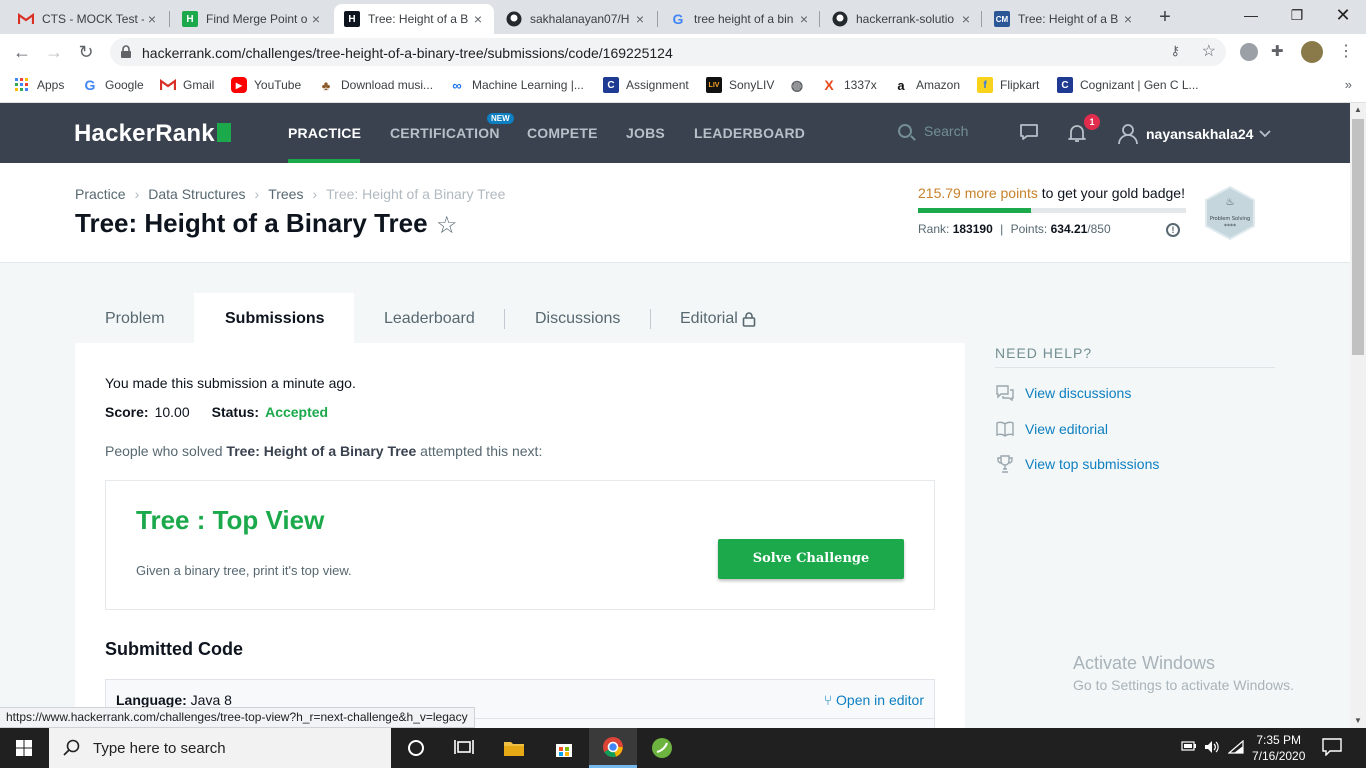  What do you see at coordinates (414, 19) in the screenshot?
I see `browser-tab-2: H Tree: Height of a B ×` at bounding box center [414, 19].